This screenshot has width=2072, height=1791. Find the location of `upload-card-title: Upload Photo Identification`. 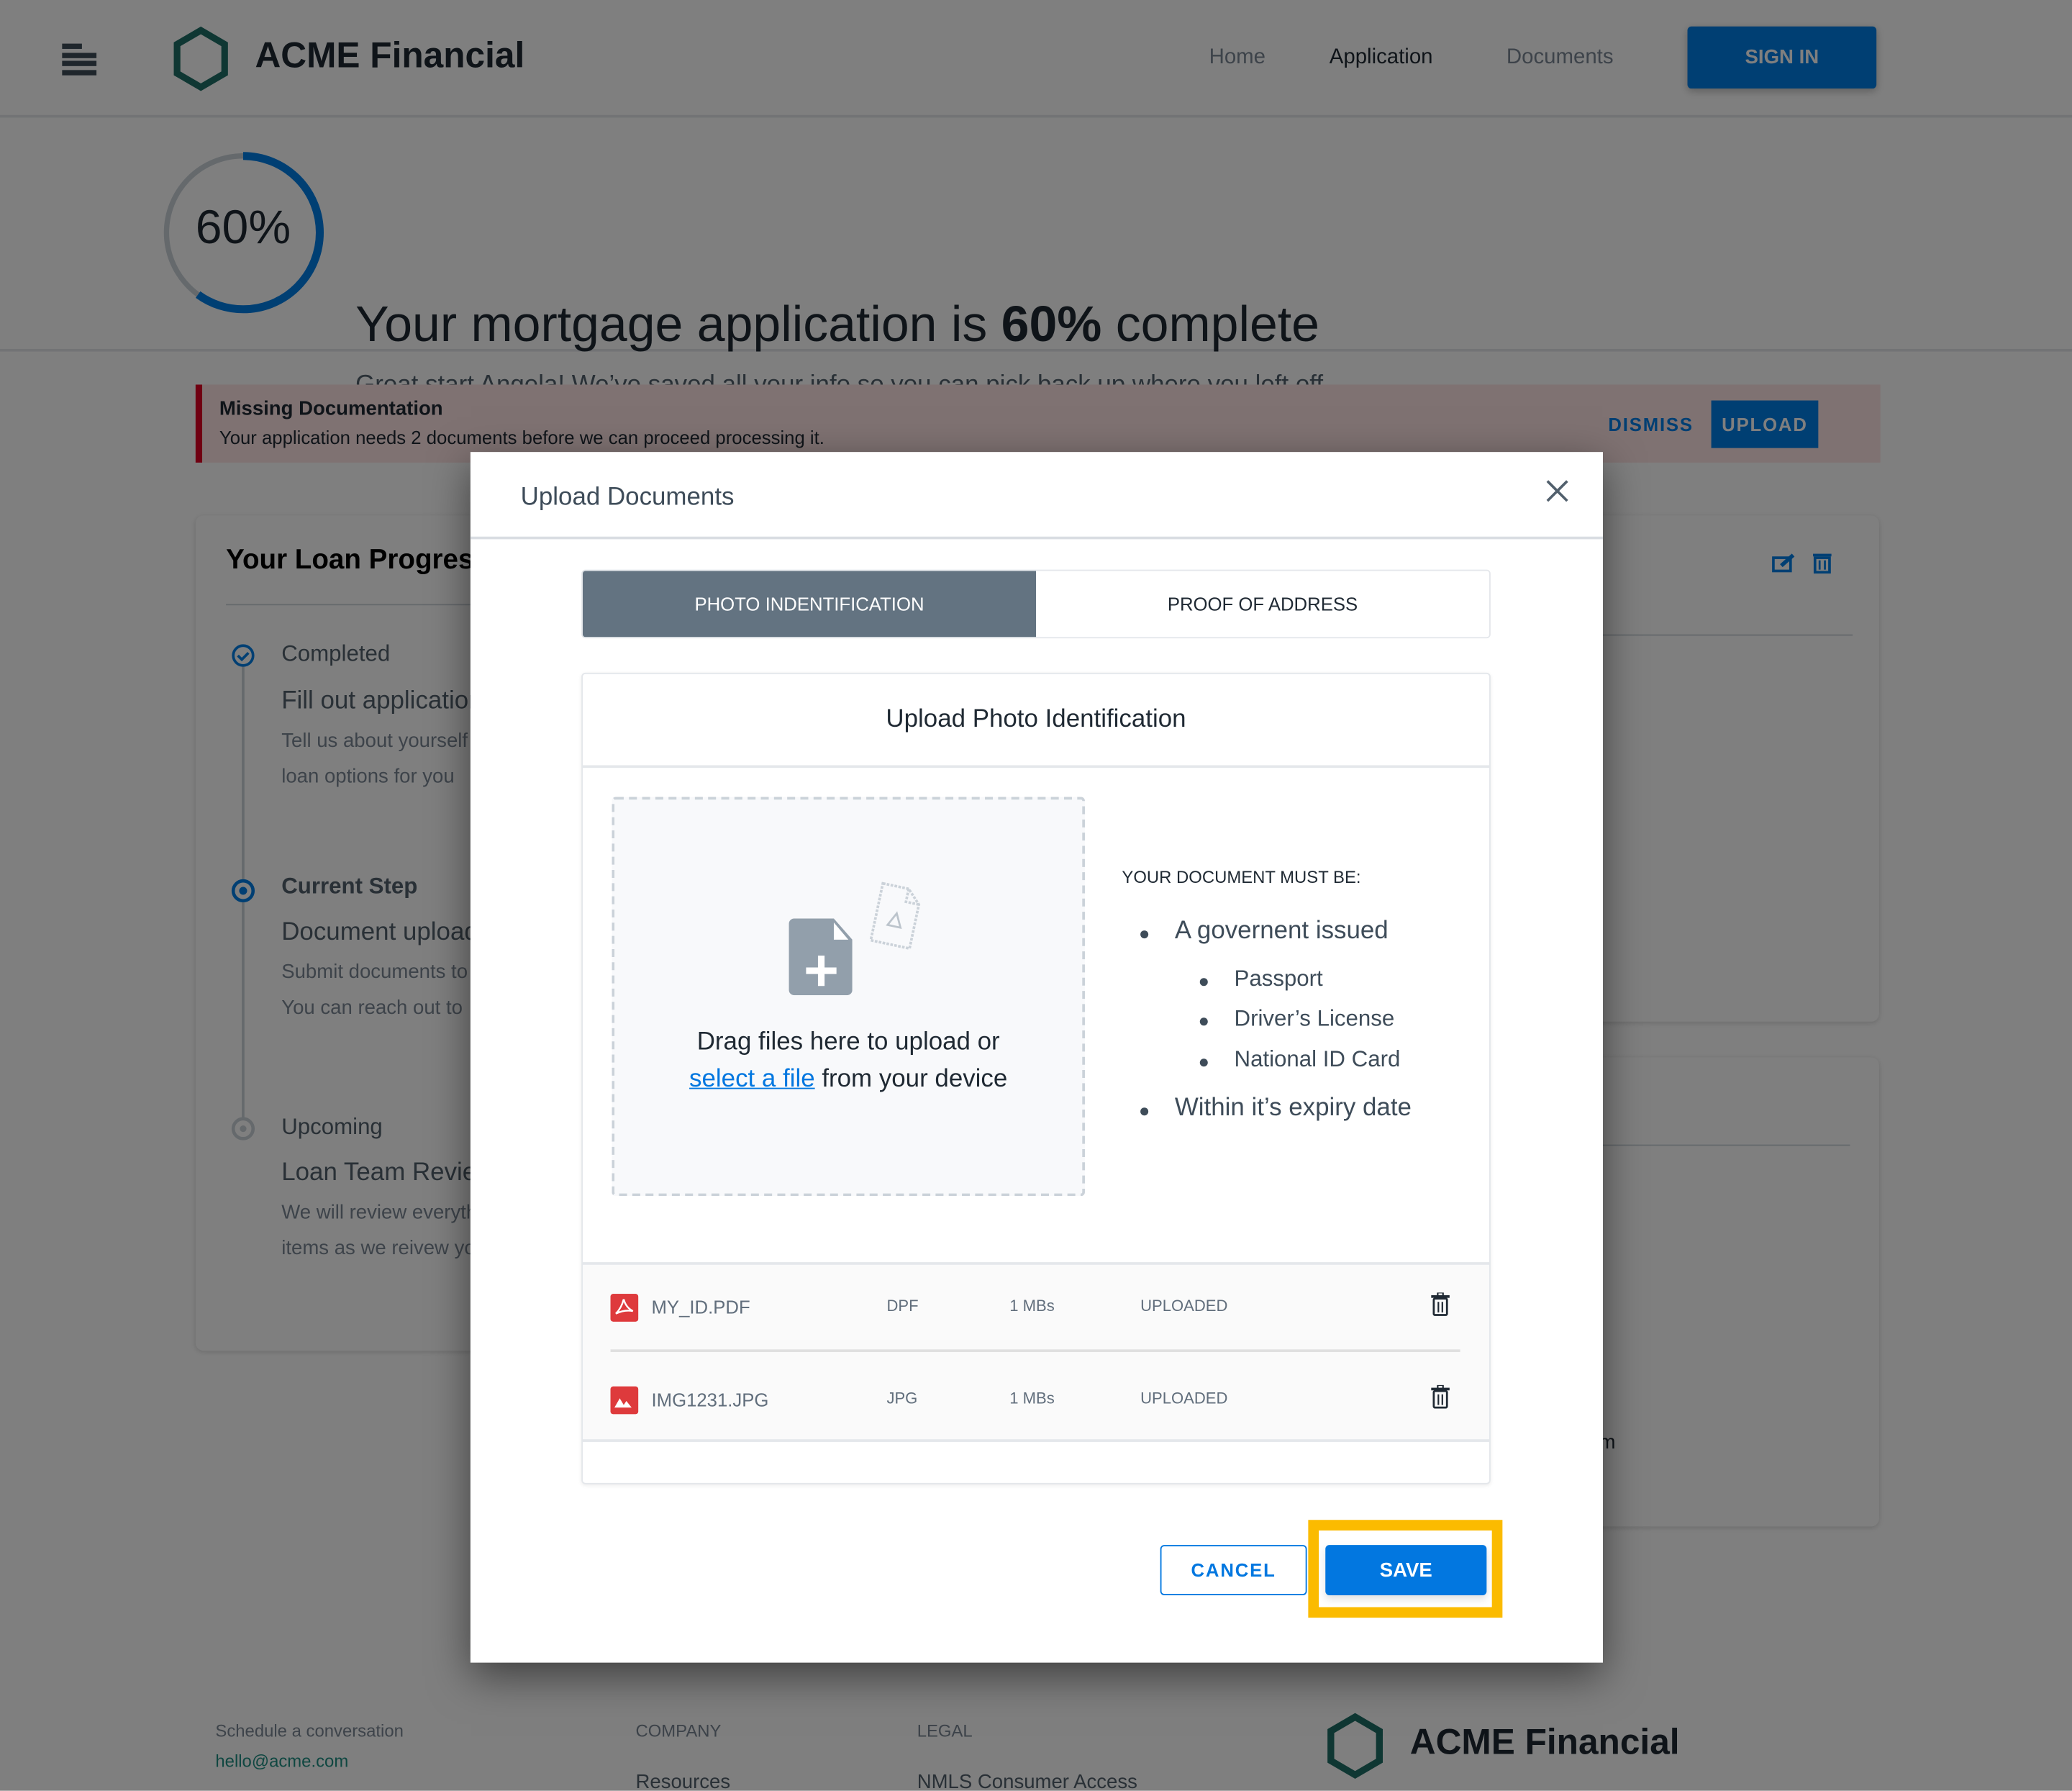

upload-card-title: Upload Photo Identification is located at coordinates (1036, 719).